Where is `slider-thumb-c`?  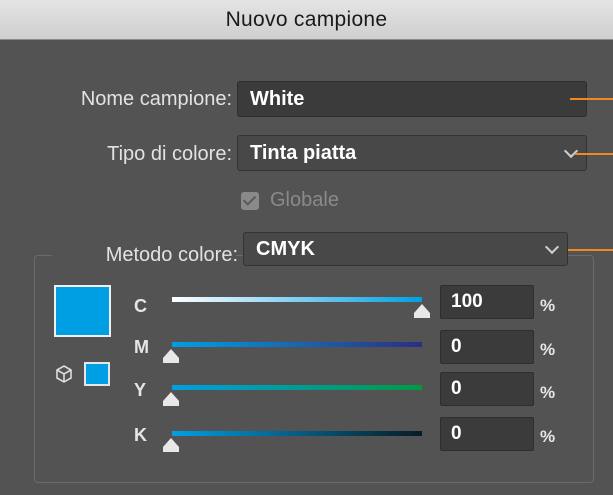
slider-thumb-c is located at coordinates (422, 311).